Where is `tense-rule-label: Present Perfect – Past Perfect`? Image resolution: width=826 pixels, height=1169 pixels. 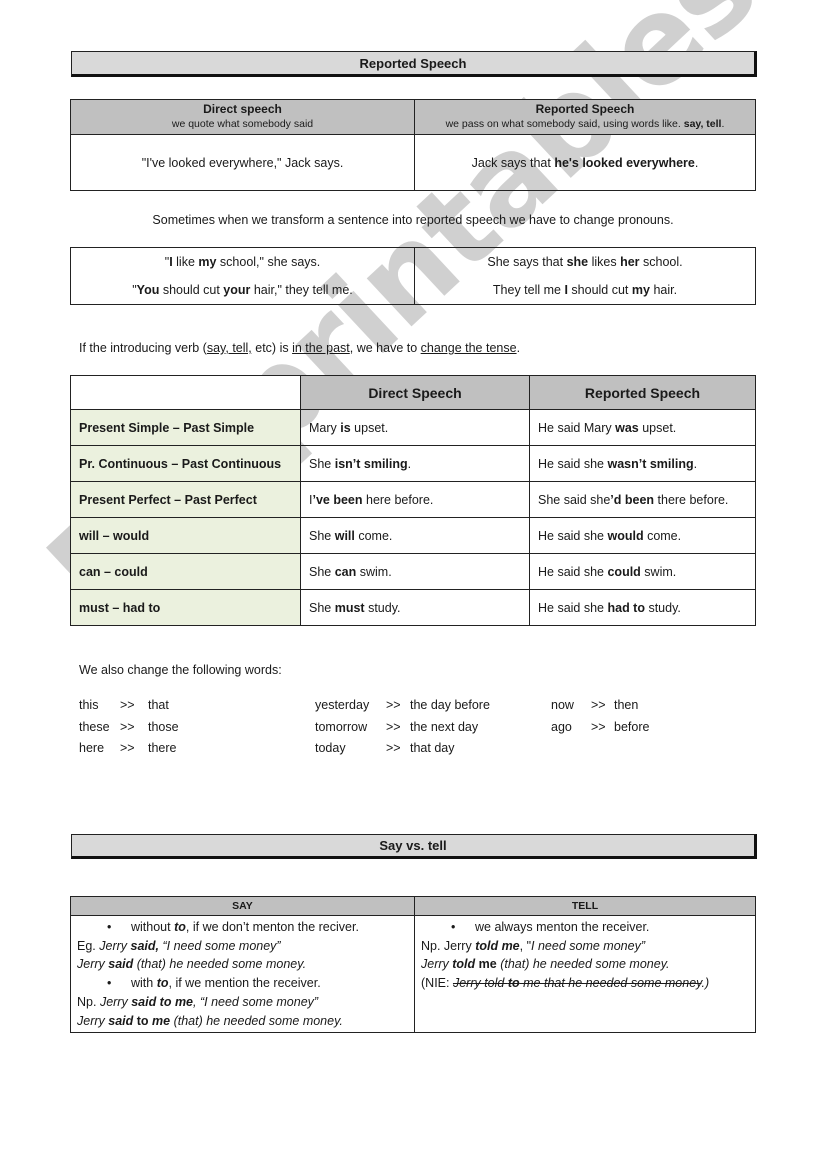
tense-rule-label: Present Perfect – Past Perfect is located at coordinates (185, 499).